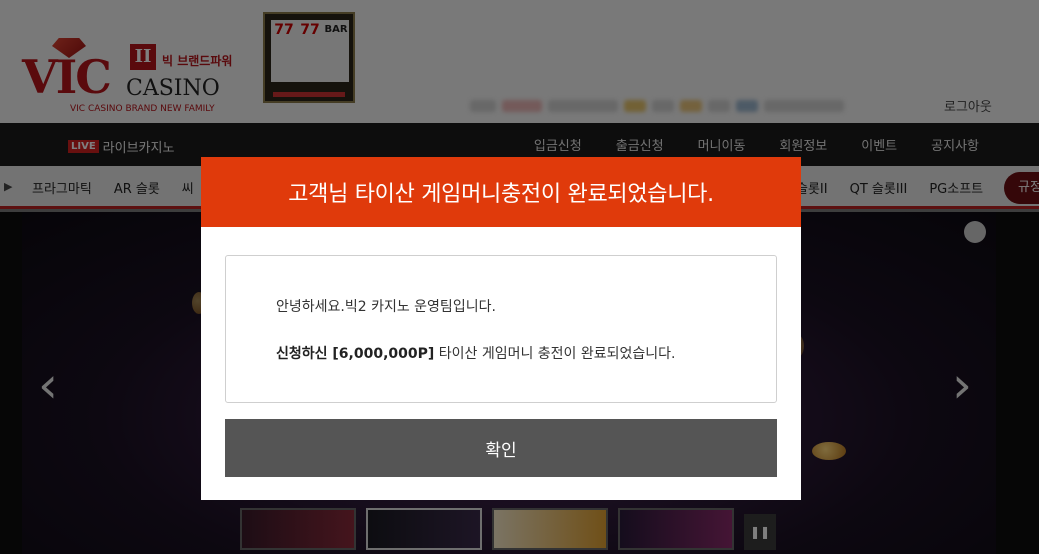 The width and height of the screenshot is (1039, 554). I want to click on dialog-greeting: 안녕하세요.빅2 카지노 운영팀입니다., so click(386, 307).